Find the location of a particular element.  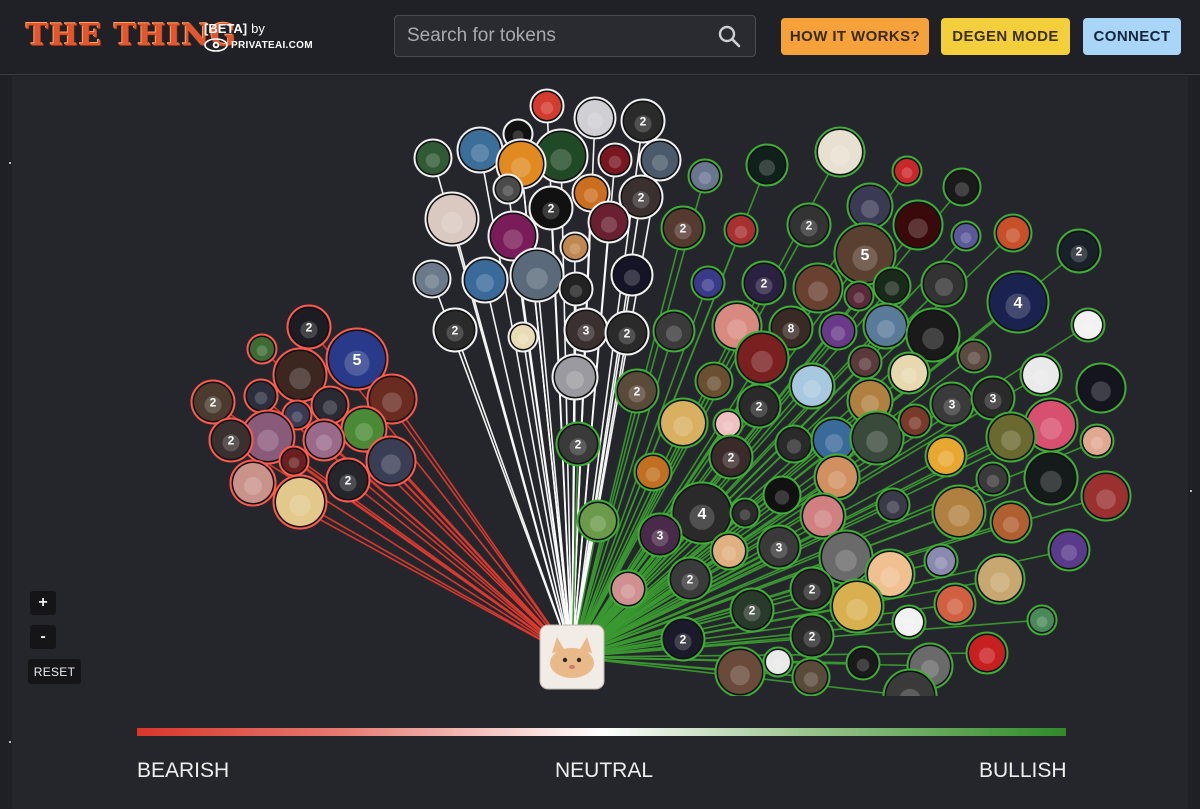

center-token is located at coordinates (572, 657).